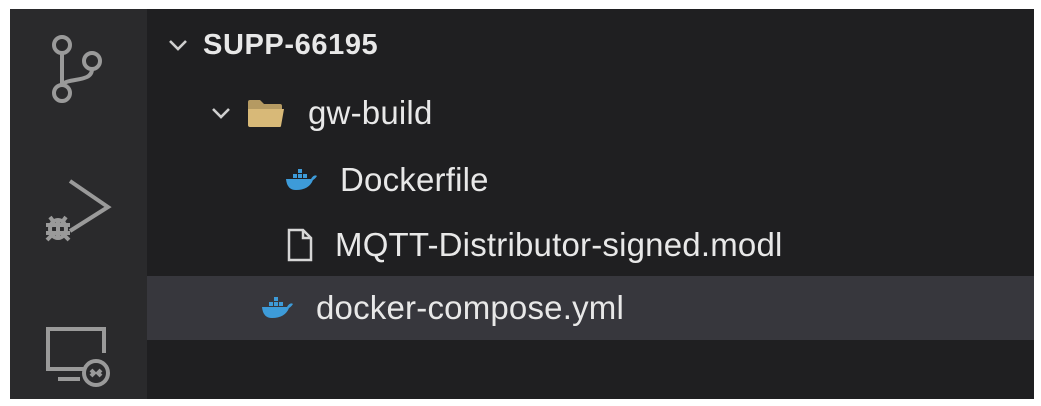  I want to click on workspace-root: SUPP-66195, so click(590, 45).